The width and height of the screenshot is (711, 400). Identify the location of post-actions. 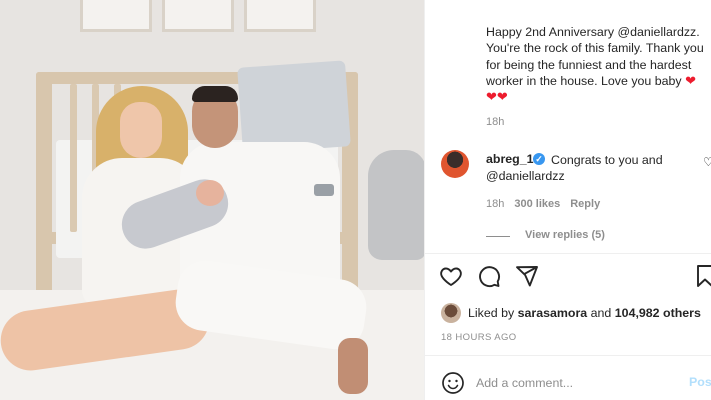
(489, 276).